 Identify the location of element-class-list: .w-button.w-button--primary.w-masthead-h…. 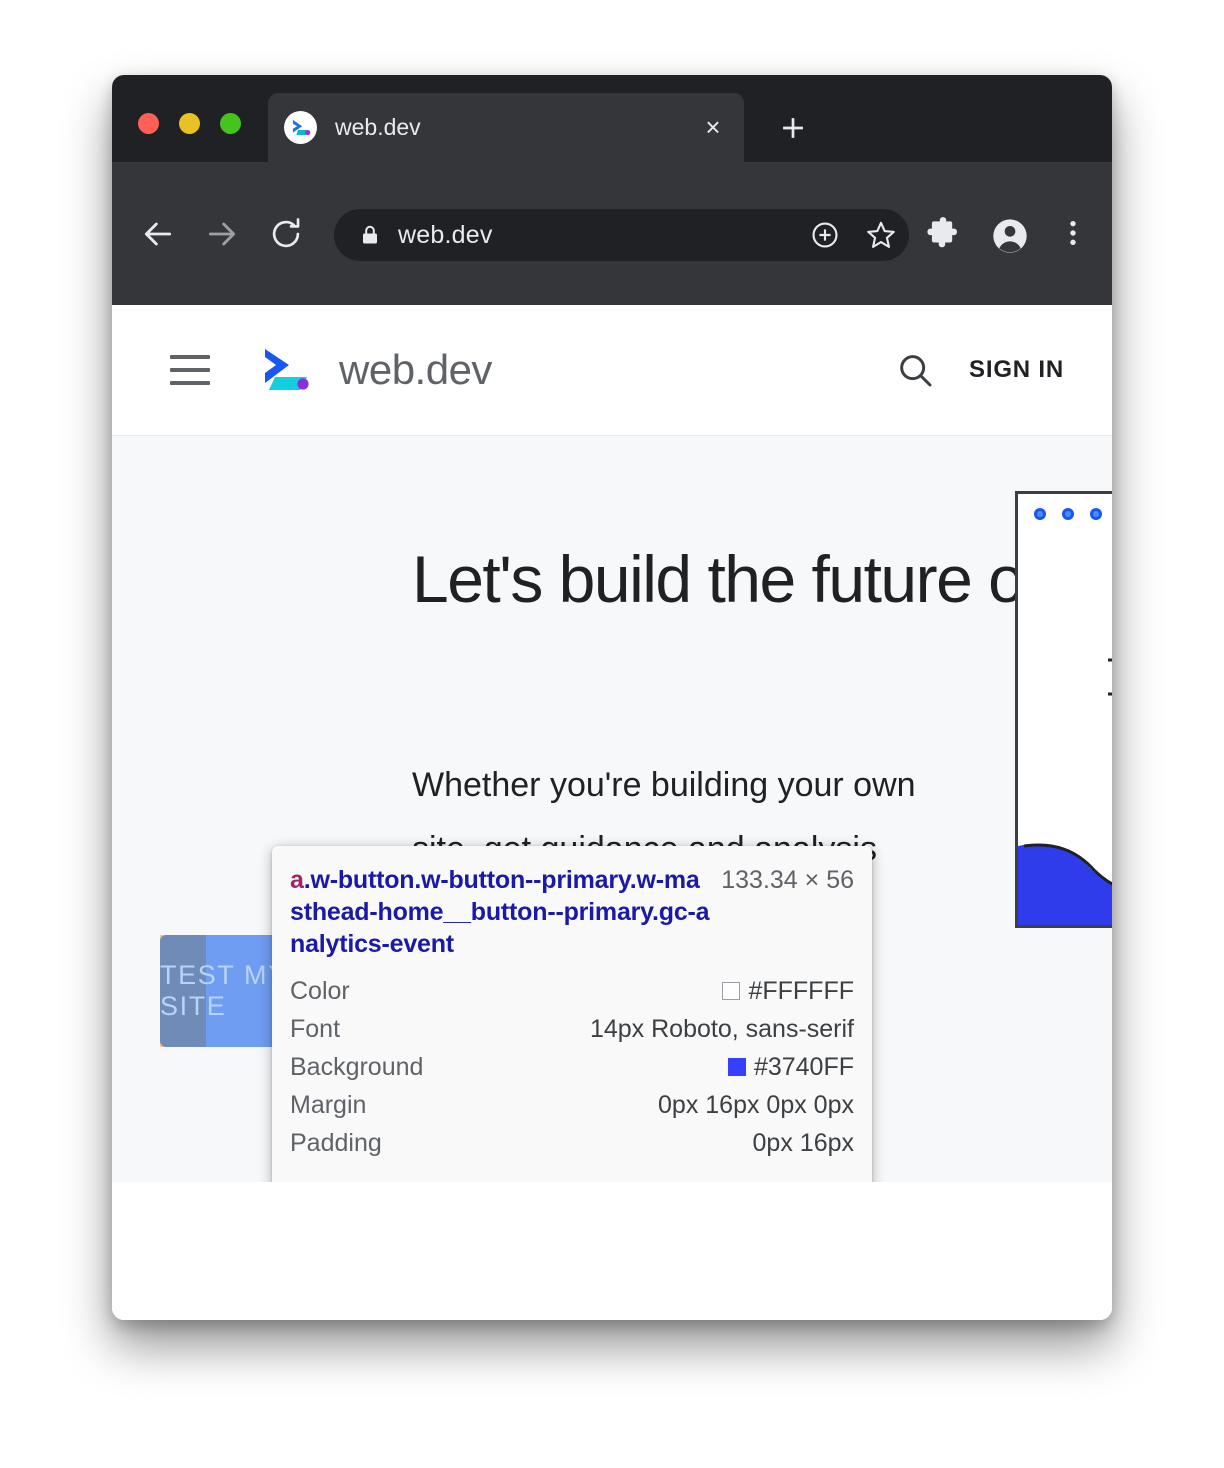
(500, 912).